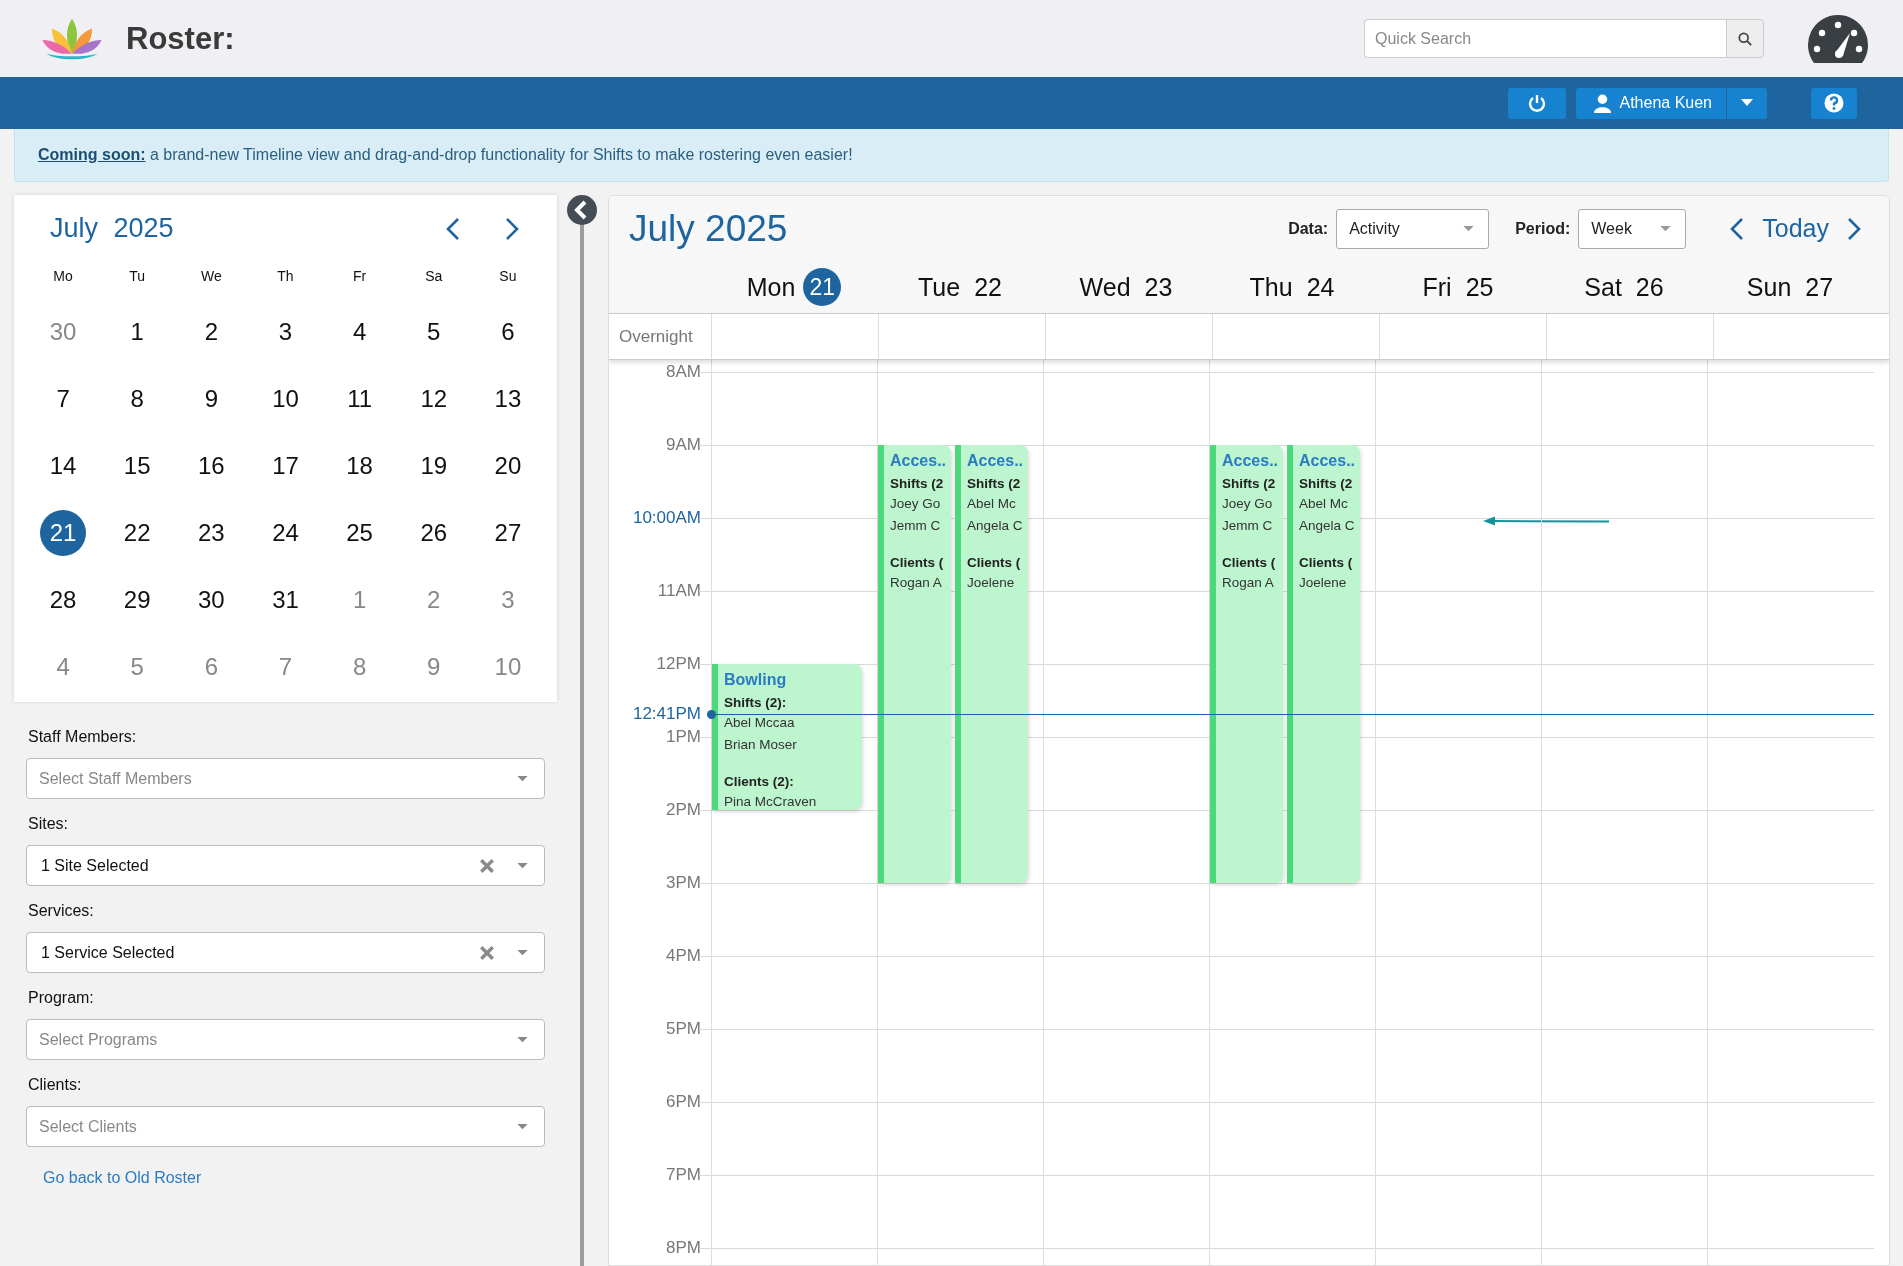 Image resolution: width=1903 pixels, height=1266 pixels. Describe the element at coordinates (63, 276) in the screenshot. I see `weekday-label: Mo` at that location.